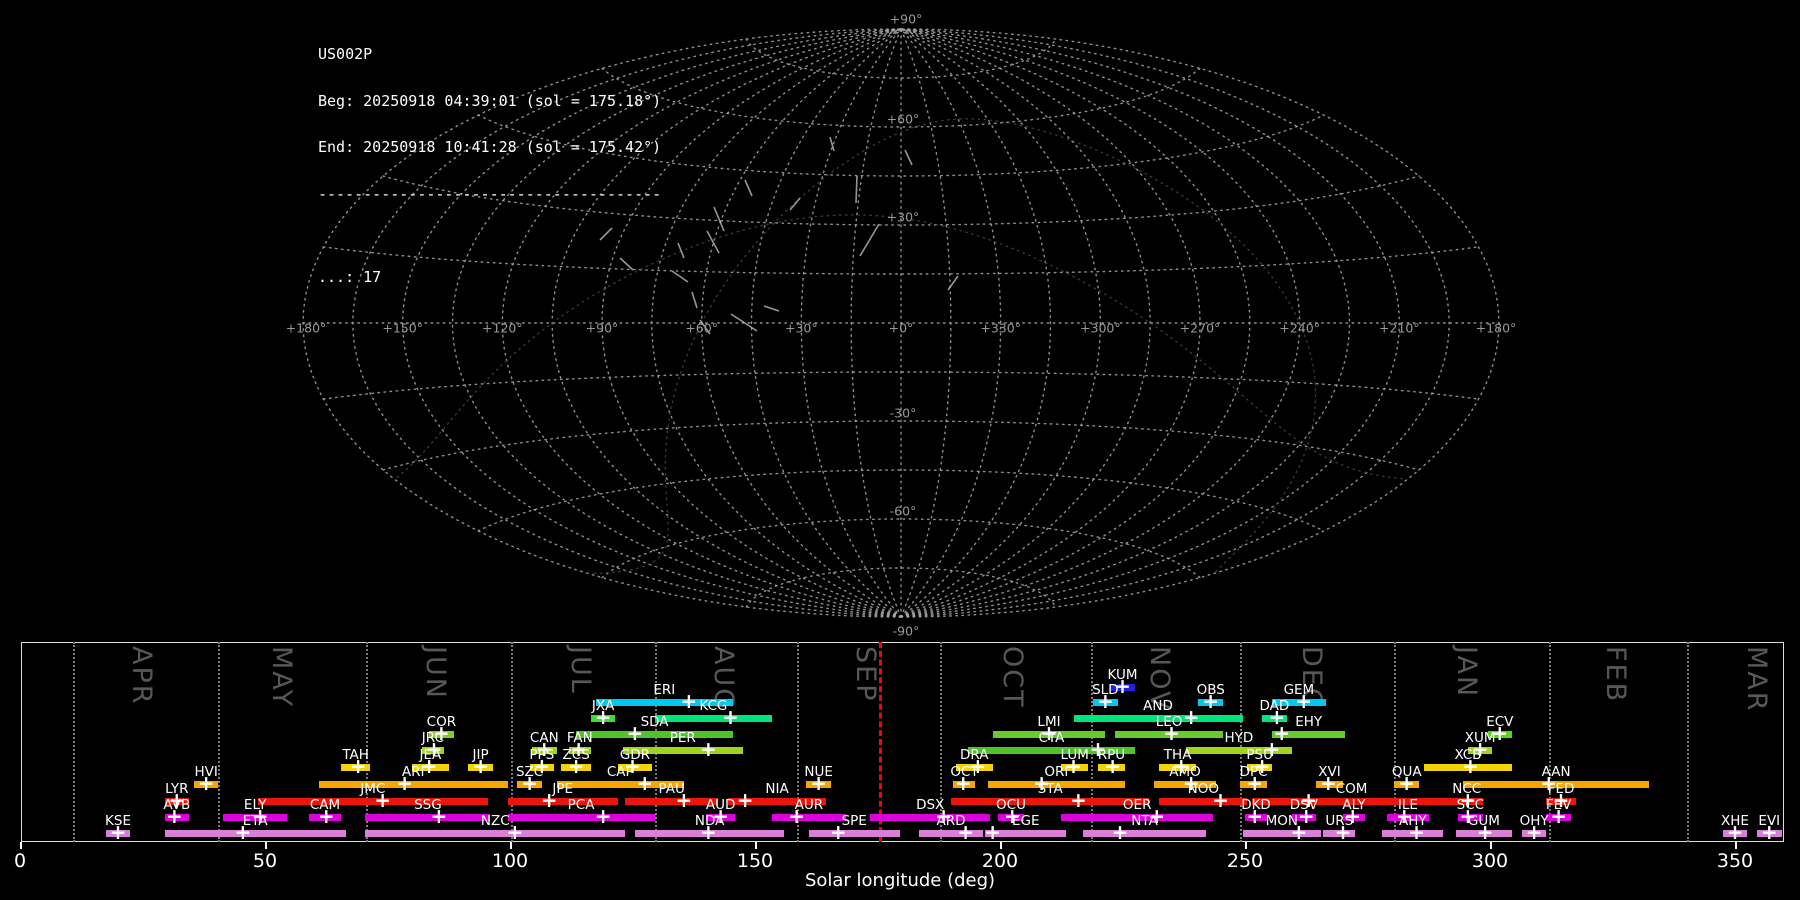  Describe the element at coordinates (900, 880) in the screenshot. I see `x-axis-title: Solar longitude (deg)` at that location.